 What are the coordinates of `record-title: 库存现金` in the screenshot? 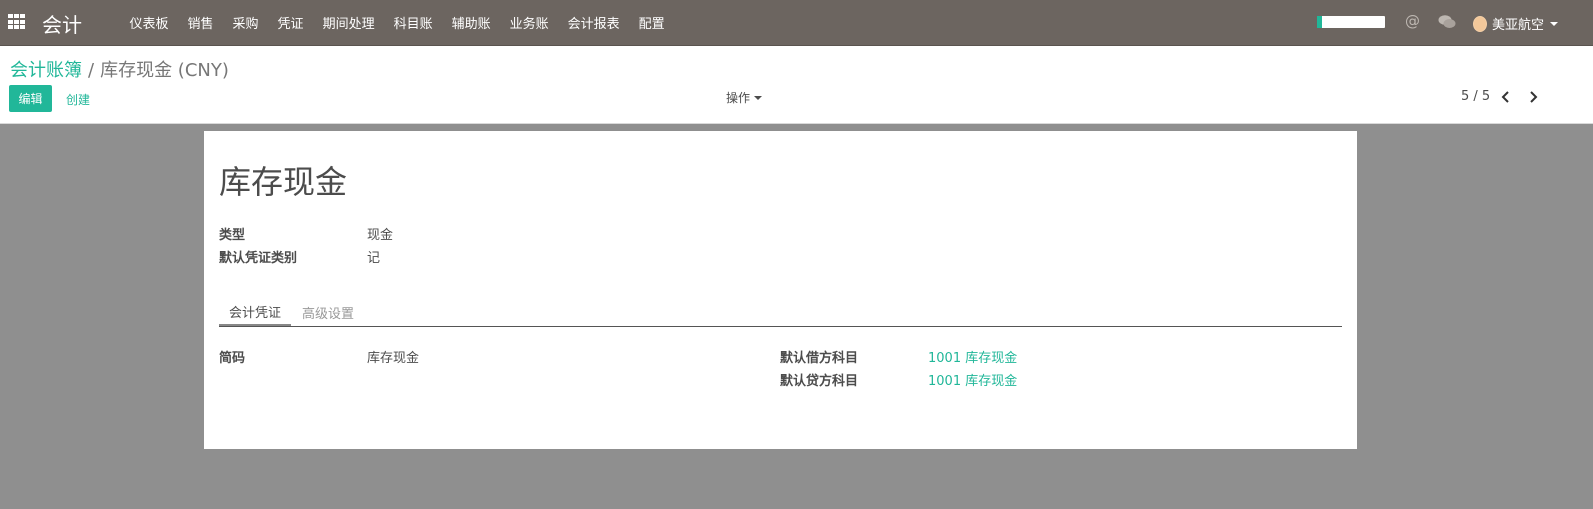 It's located at (283, 182).